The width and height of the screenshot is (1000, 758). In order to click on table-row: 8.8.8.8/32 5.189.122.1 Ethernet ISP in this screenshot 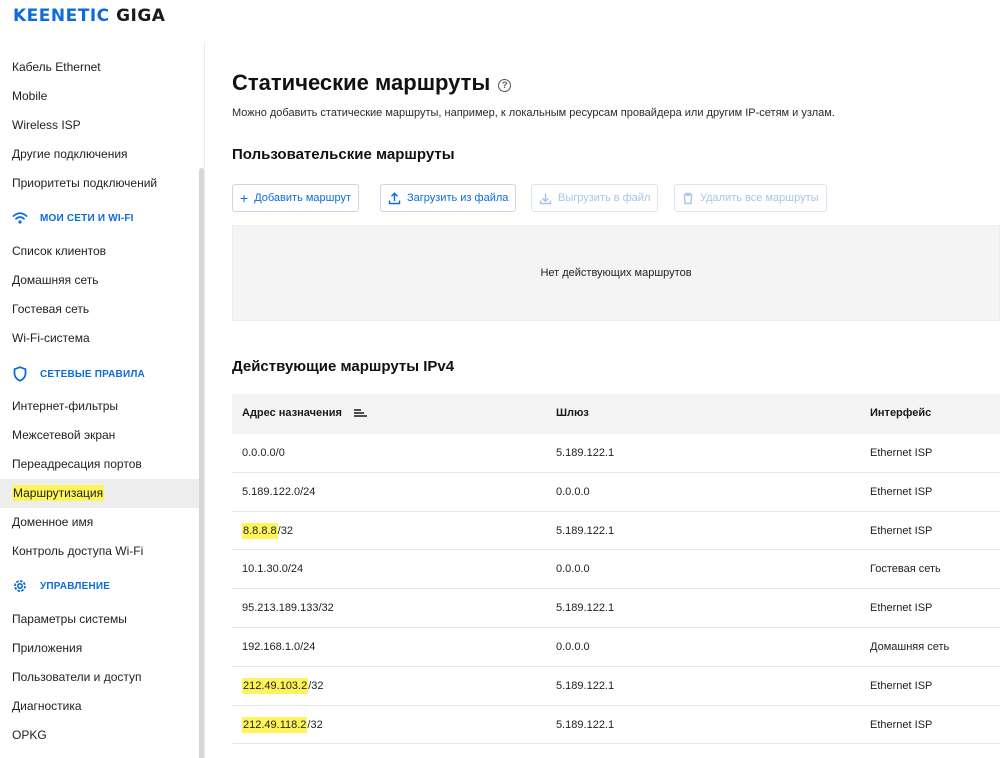, I will do `click(616, 531)`.